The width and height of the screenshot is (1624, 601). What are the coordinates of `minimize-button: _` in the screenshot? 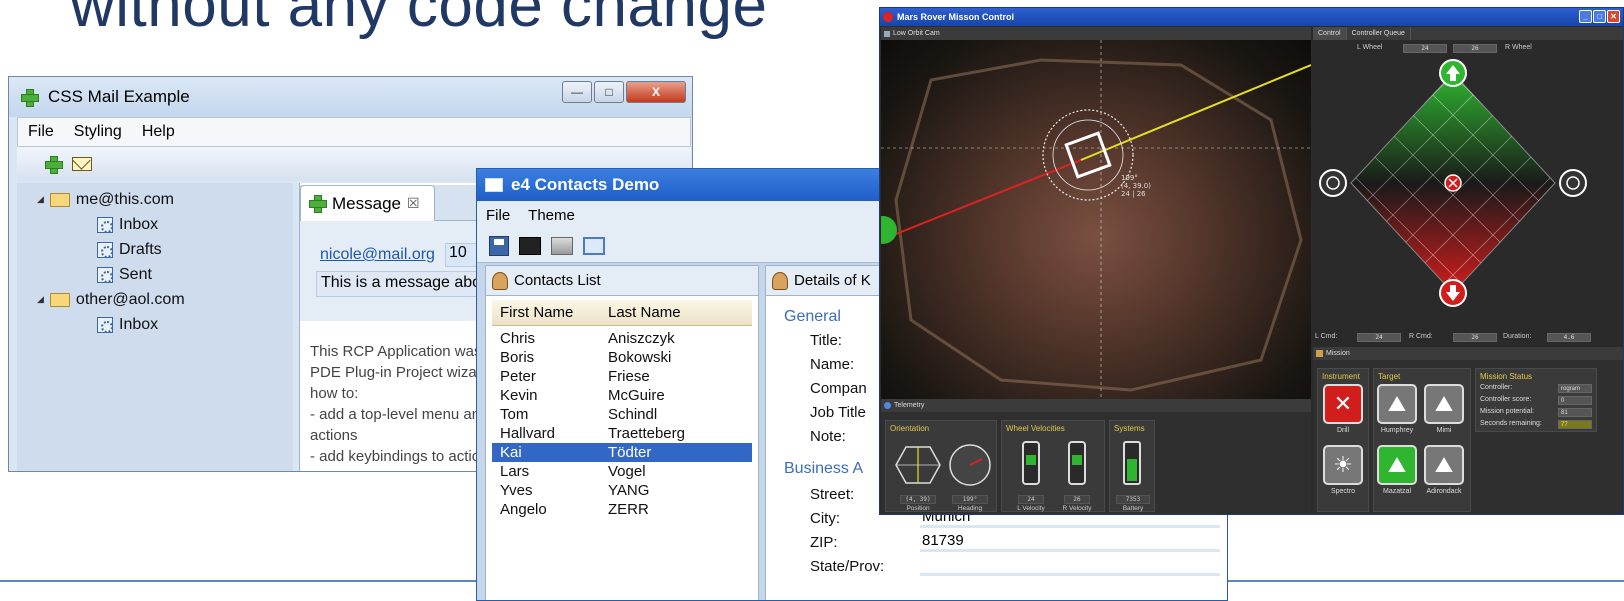 It's located at (1585, 16).